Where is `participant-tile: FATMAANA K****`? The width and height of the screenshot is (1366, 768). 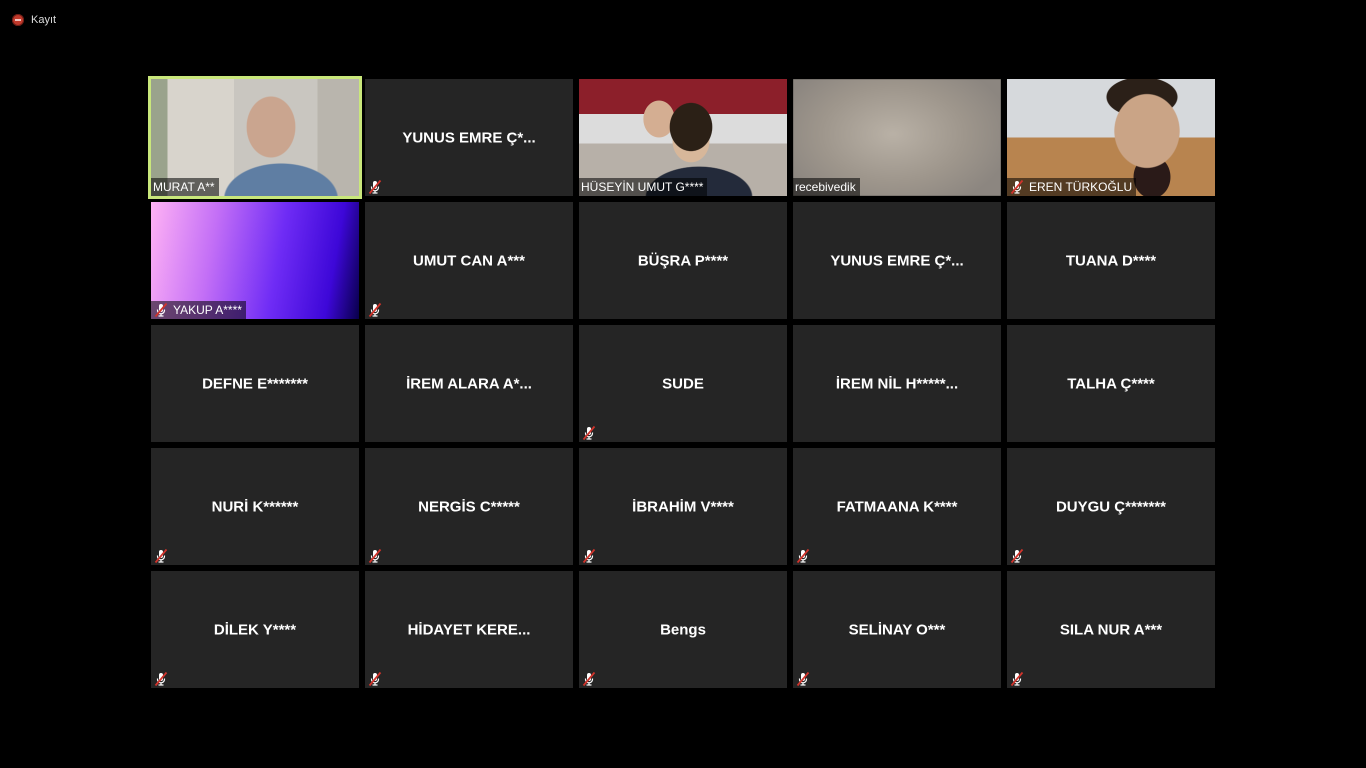
participant-tile: FATMAANA K**** is located at coordinates (897, 506).